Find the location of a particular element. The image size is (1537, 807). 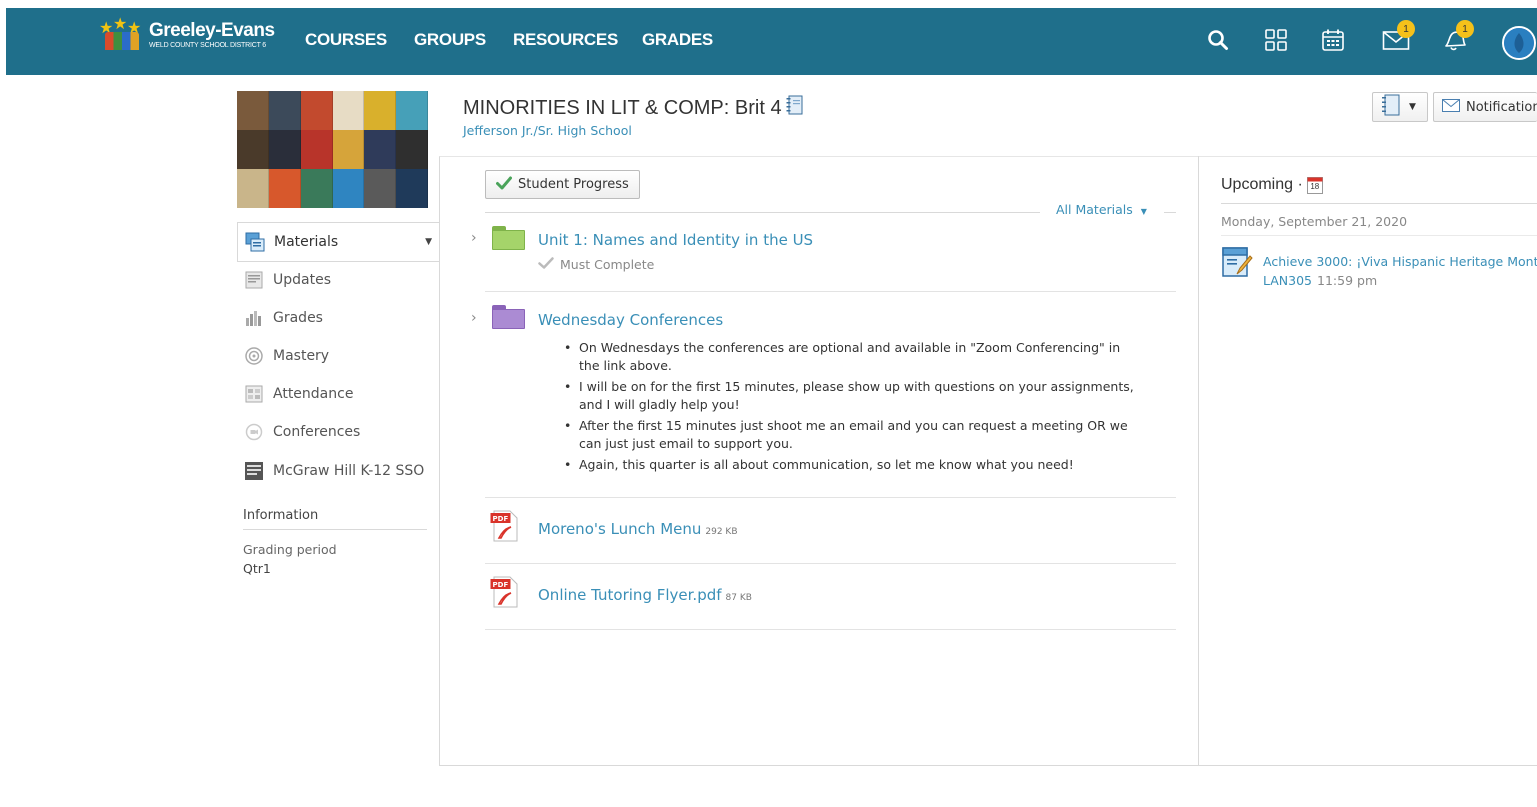

materials-icon is located at coordinates (255, 242).